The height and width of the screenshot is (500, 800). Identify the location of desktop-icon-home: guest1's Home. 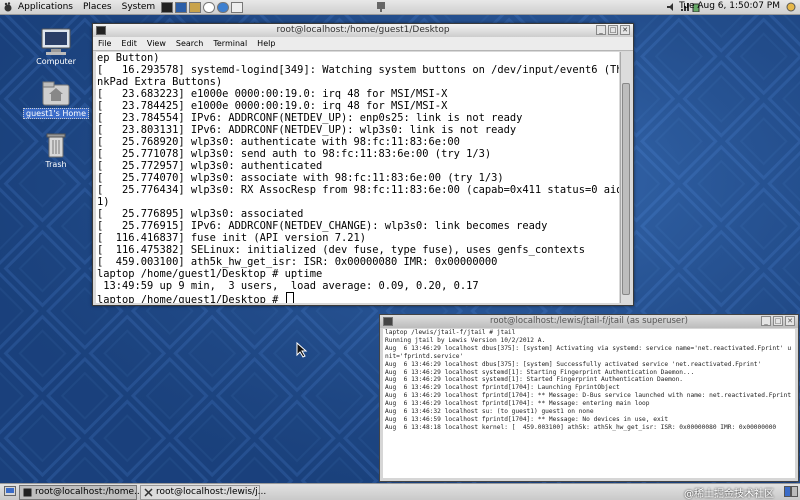
(56, 99).